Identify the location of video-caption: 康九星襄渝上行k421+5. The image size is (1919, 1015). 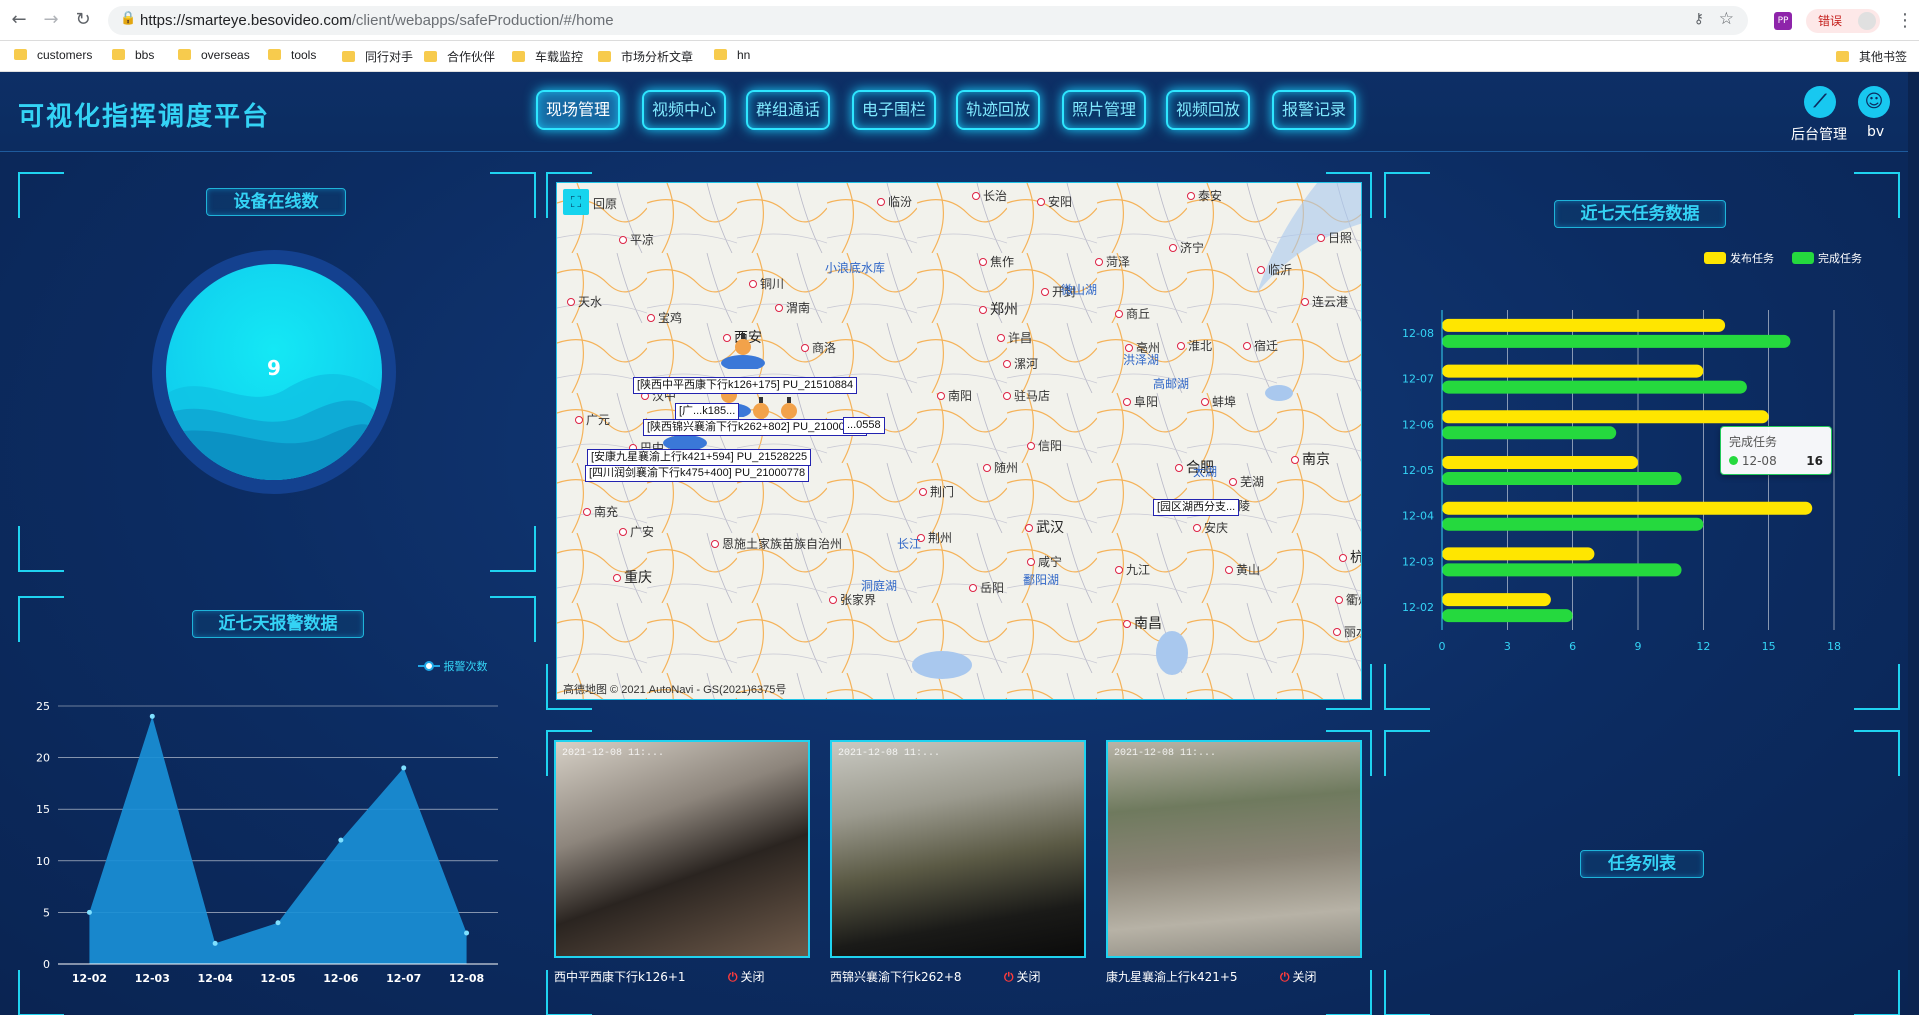
(1172, 977).